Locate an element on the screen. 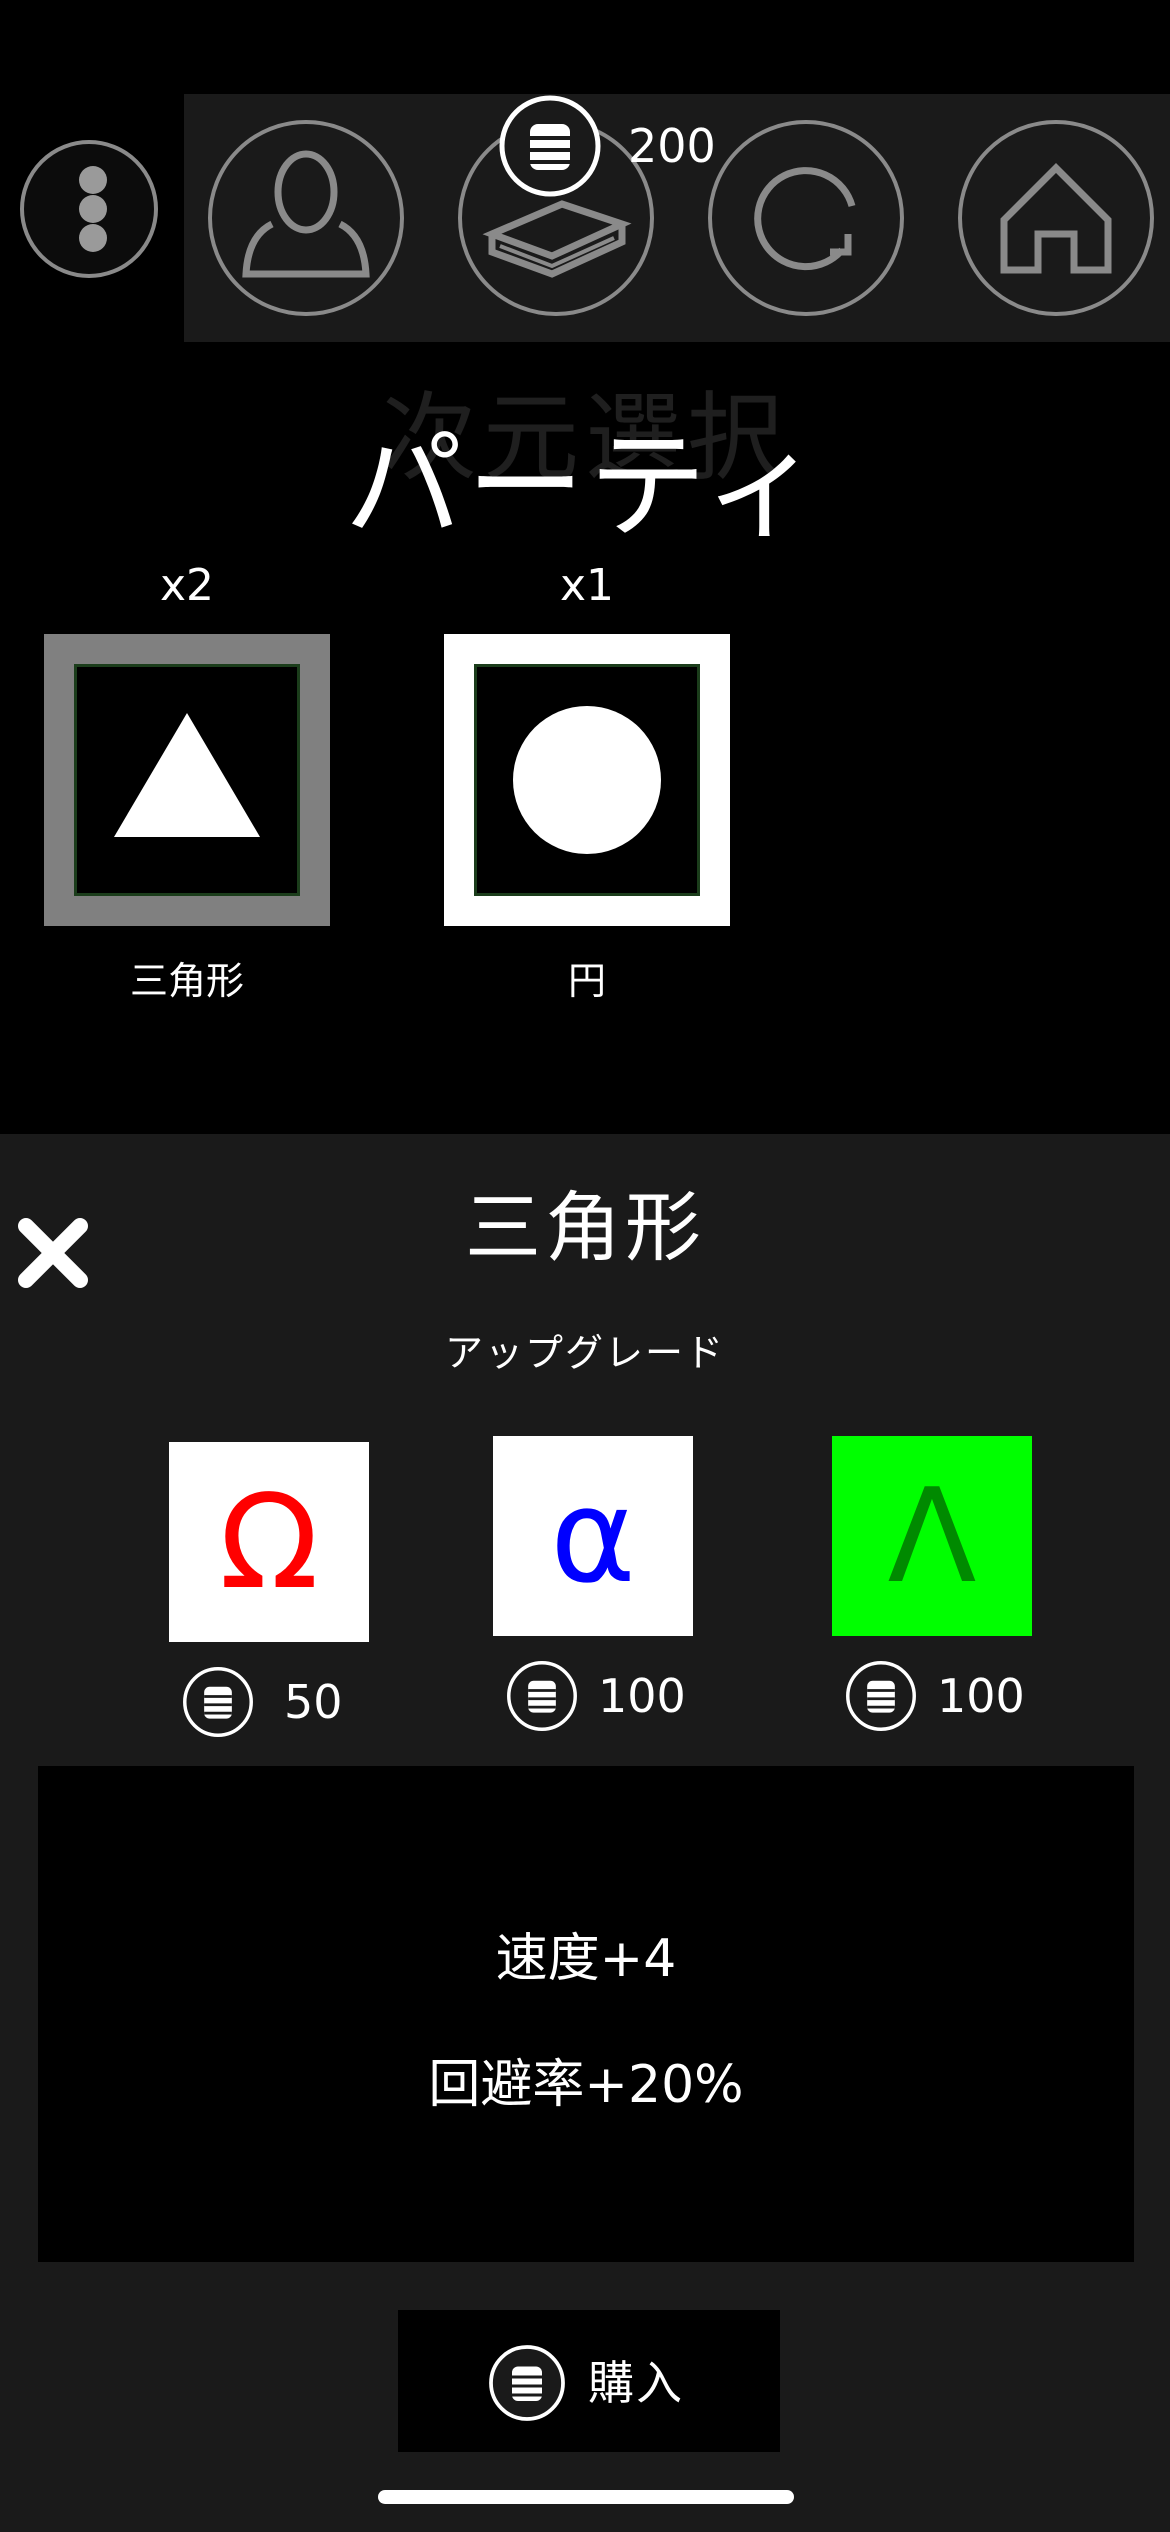 The width and height of the screenshot is (1170, 2532). buy-label: 購入 is located at coordinates (636, 2383).